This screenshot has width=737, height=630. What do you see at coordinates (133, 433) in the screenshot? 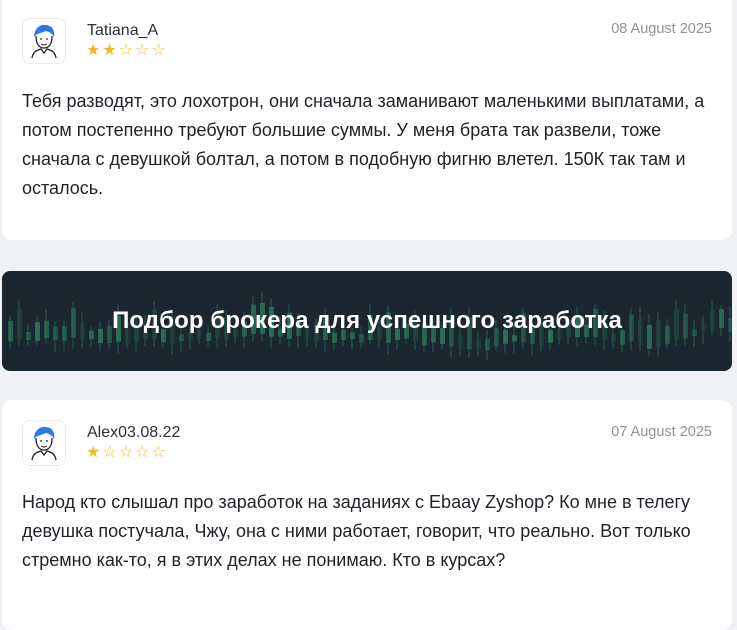
I see `review-author: Alex03.08.22` at bounding box center [133, 433].